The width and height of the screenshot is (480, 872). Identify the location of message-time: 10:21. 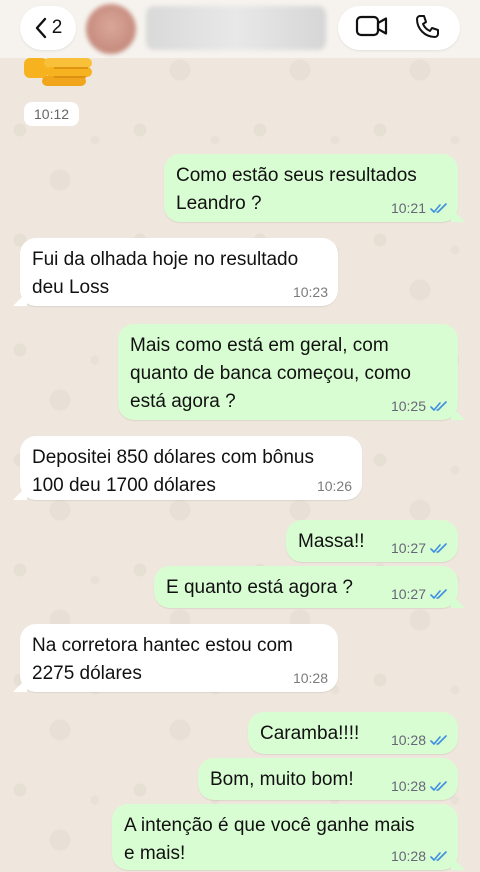
(408, 208).